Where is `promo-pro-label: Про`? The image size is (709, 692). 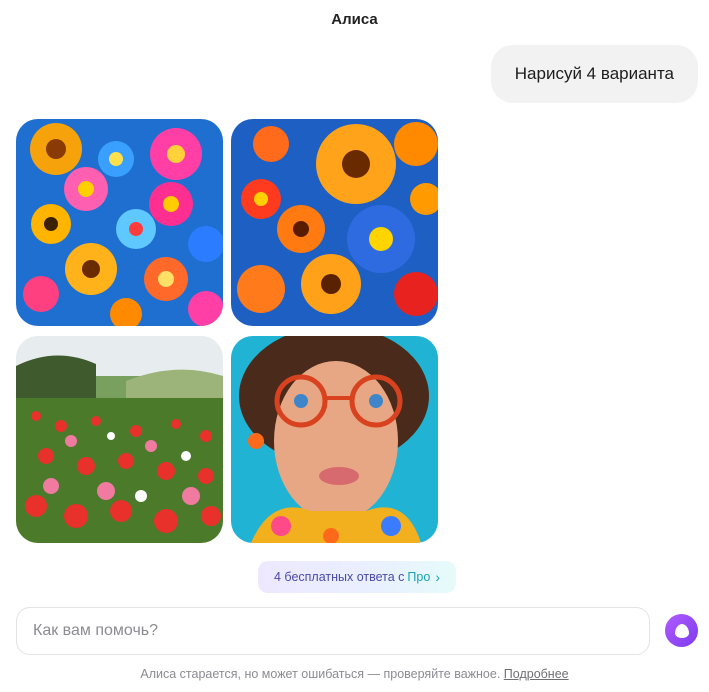
promo-pro-label: Про is located at coordinates (419, 577).